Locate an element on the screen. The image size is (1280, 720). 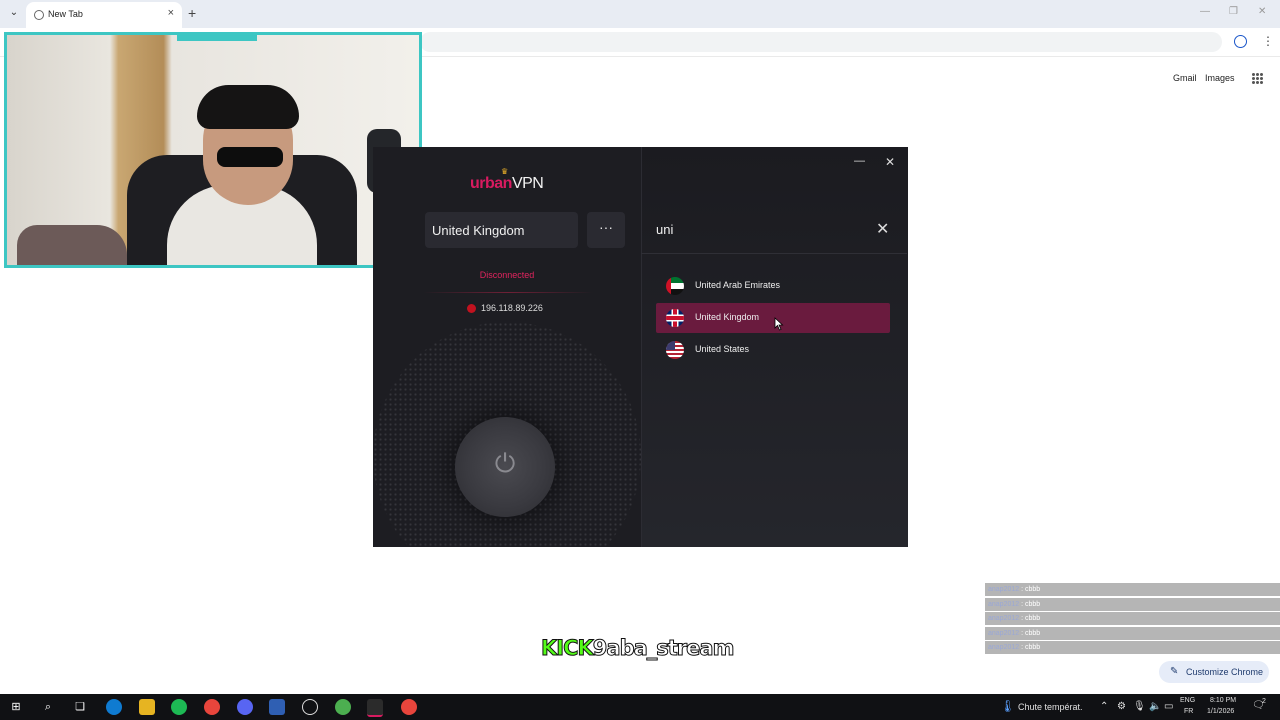
profile-icon is located at coordinates (1240, 41).